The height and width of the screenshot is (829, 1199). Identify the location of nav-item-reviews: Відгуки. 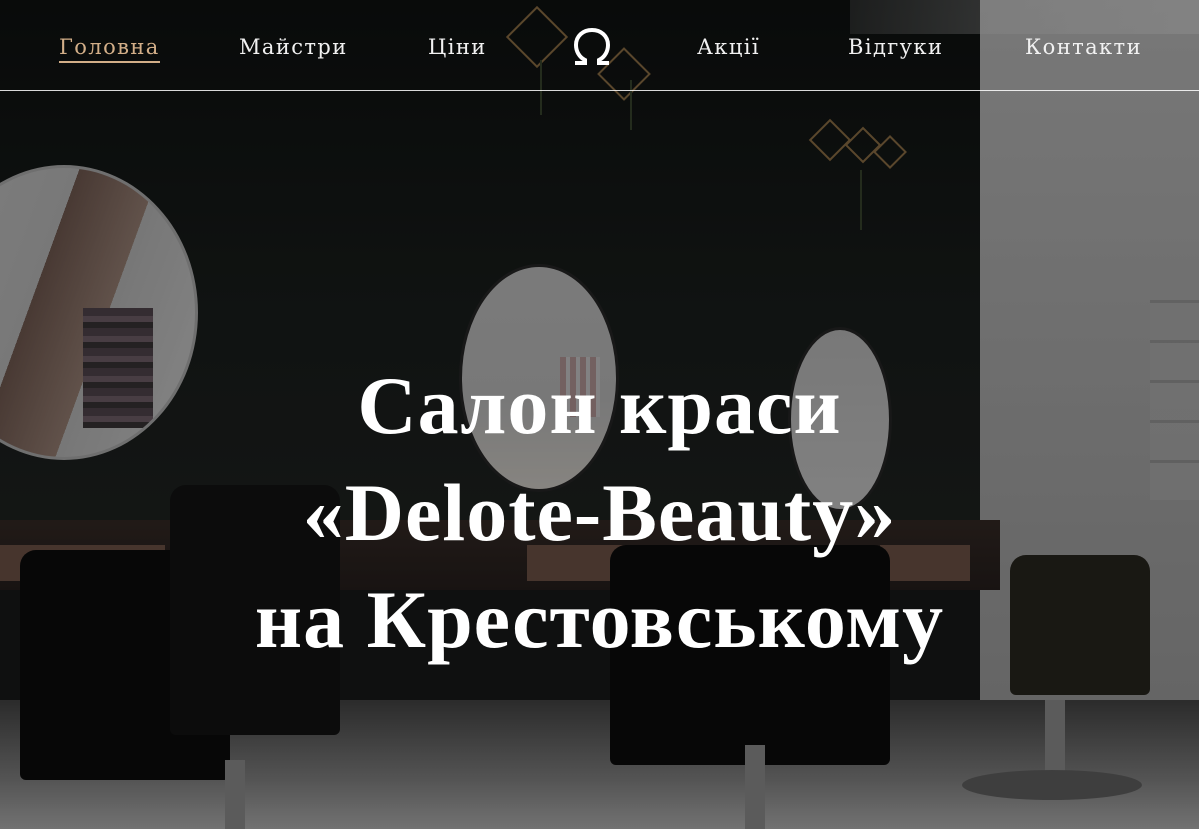
(895, 47).